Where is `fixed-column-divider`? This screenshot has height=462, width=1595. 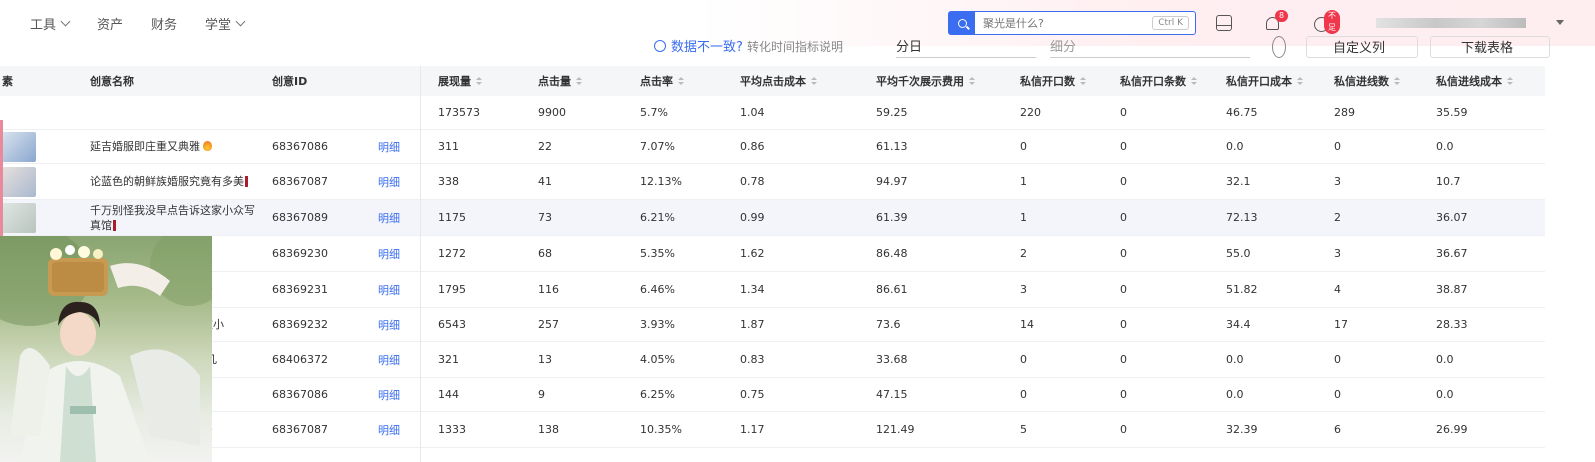 fixed-column-divider is located at coordinates (420, 264).